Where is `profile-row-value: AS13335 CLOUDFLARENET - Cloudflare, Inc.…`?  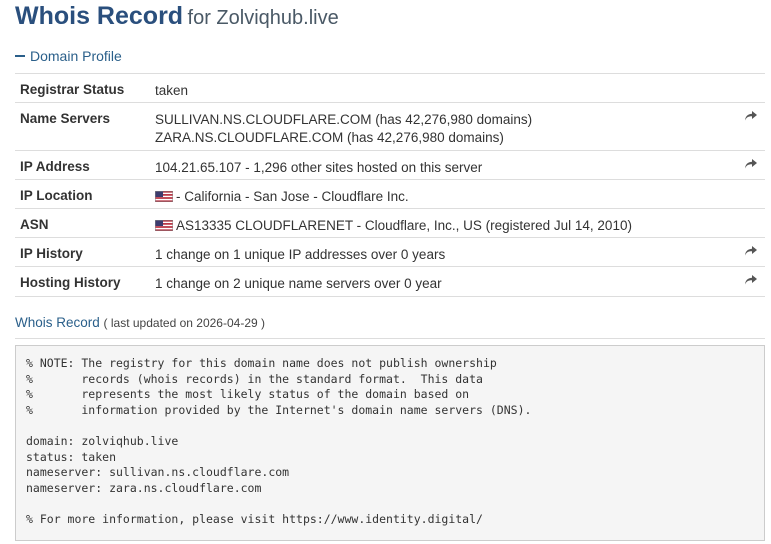
profile-row-value: AS13335 CLOUDFLARENET - Cloudflare, Inc.… is located at coordinates (446, 223).